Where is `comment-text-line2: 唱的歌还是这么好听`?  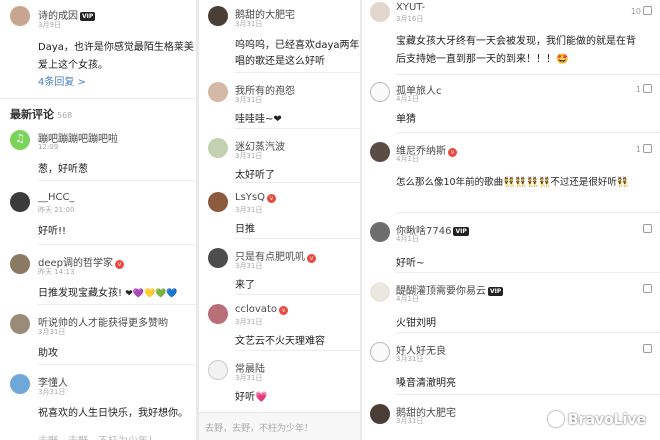 comment-text-line2: 唱的歌还是这么好听 is located at coordinates (280, 61).